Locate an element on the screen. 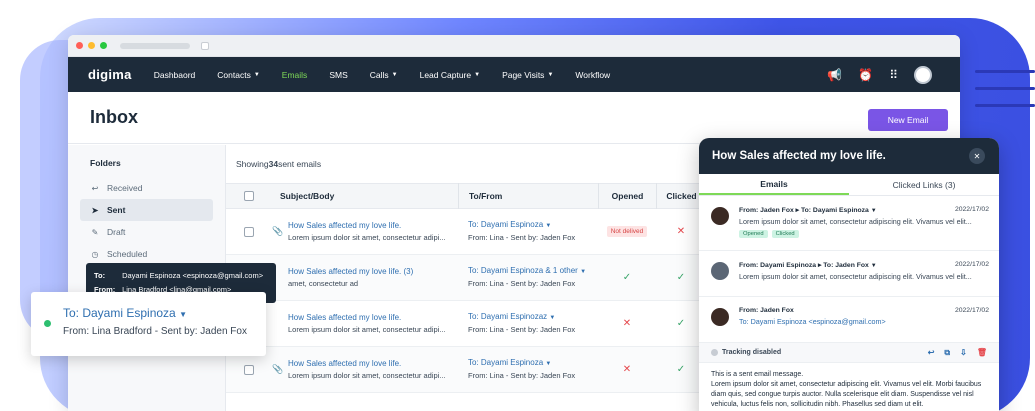  col-to-from: To/From is located at coordinates (528, 196).